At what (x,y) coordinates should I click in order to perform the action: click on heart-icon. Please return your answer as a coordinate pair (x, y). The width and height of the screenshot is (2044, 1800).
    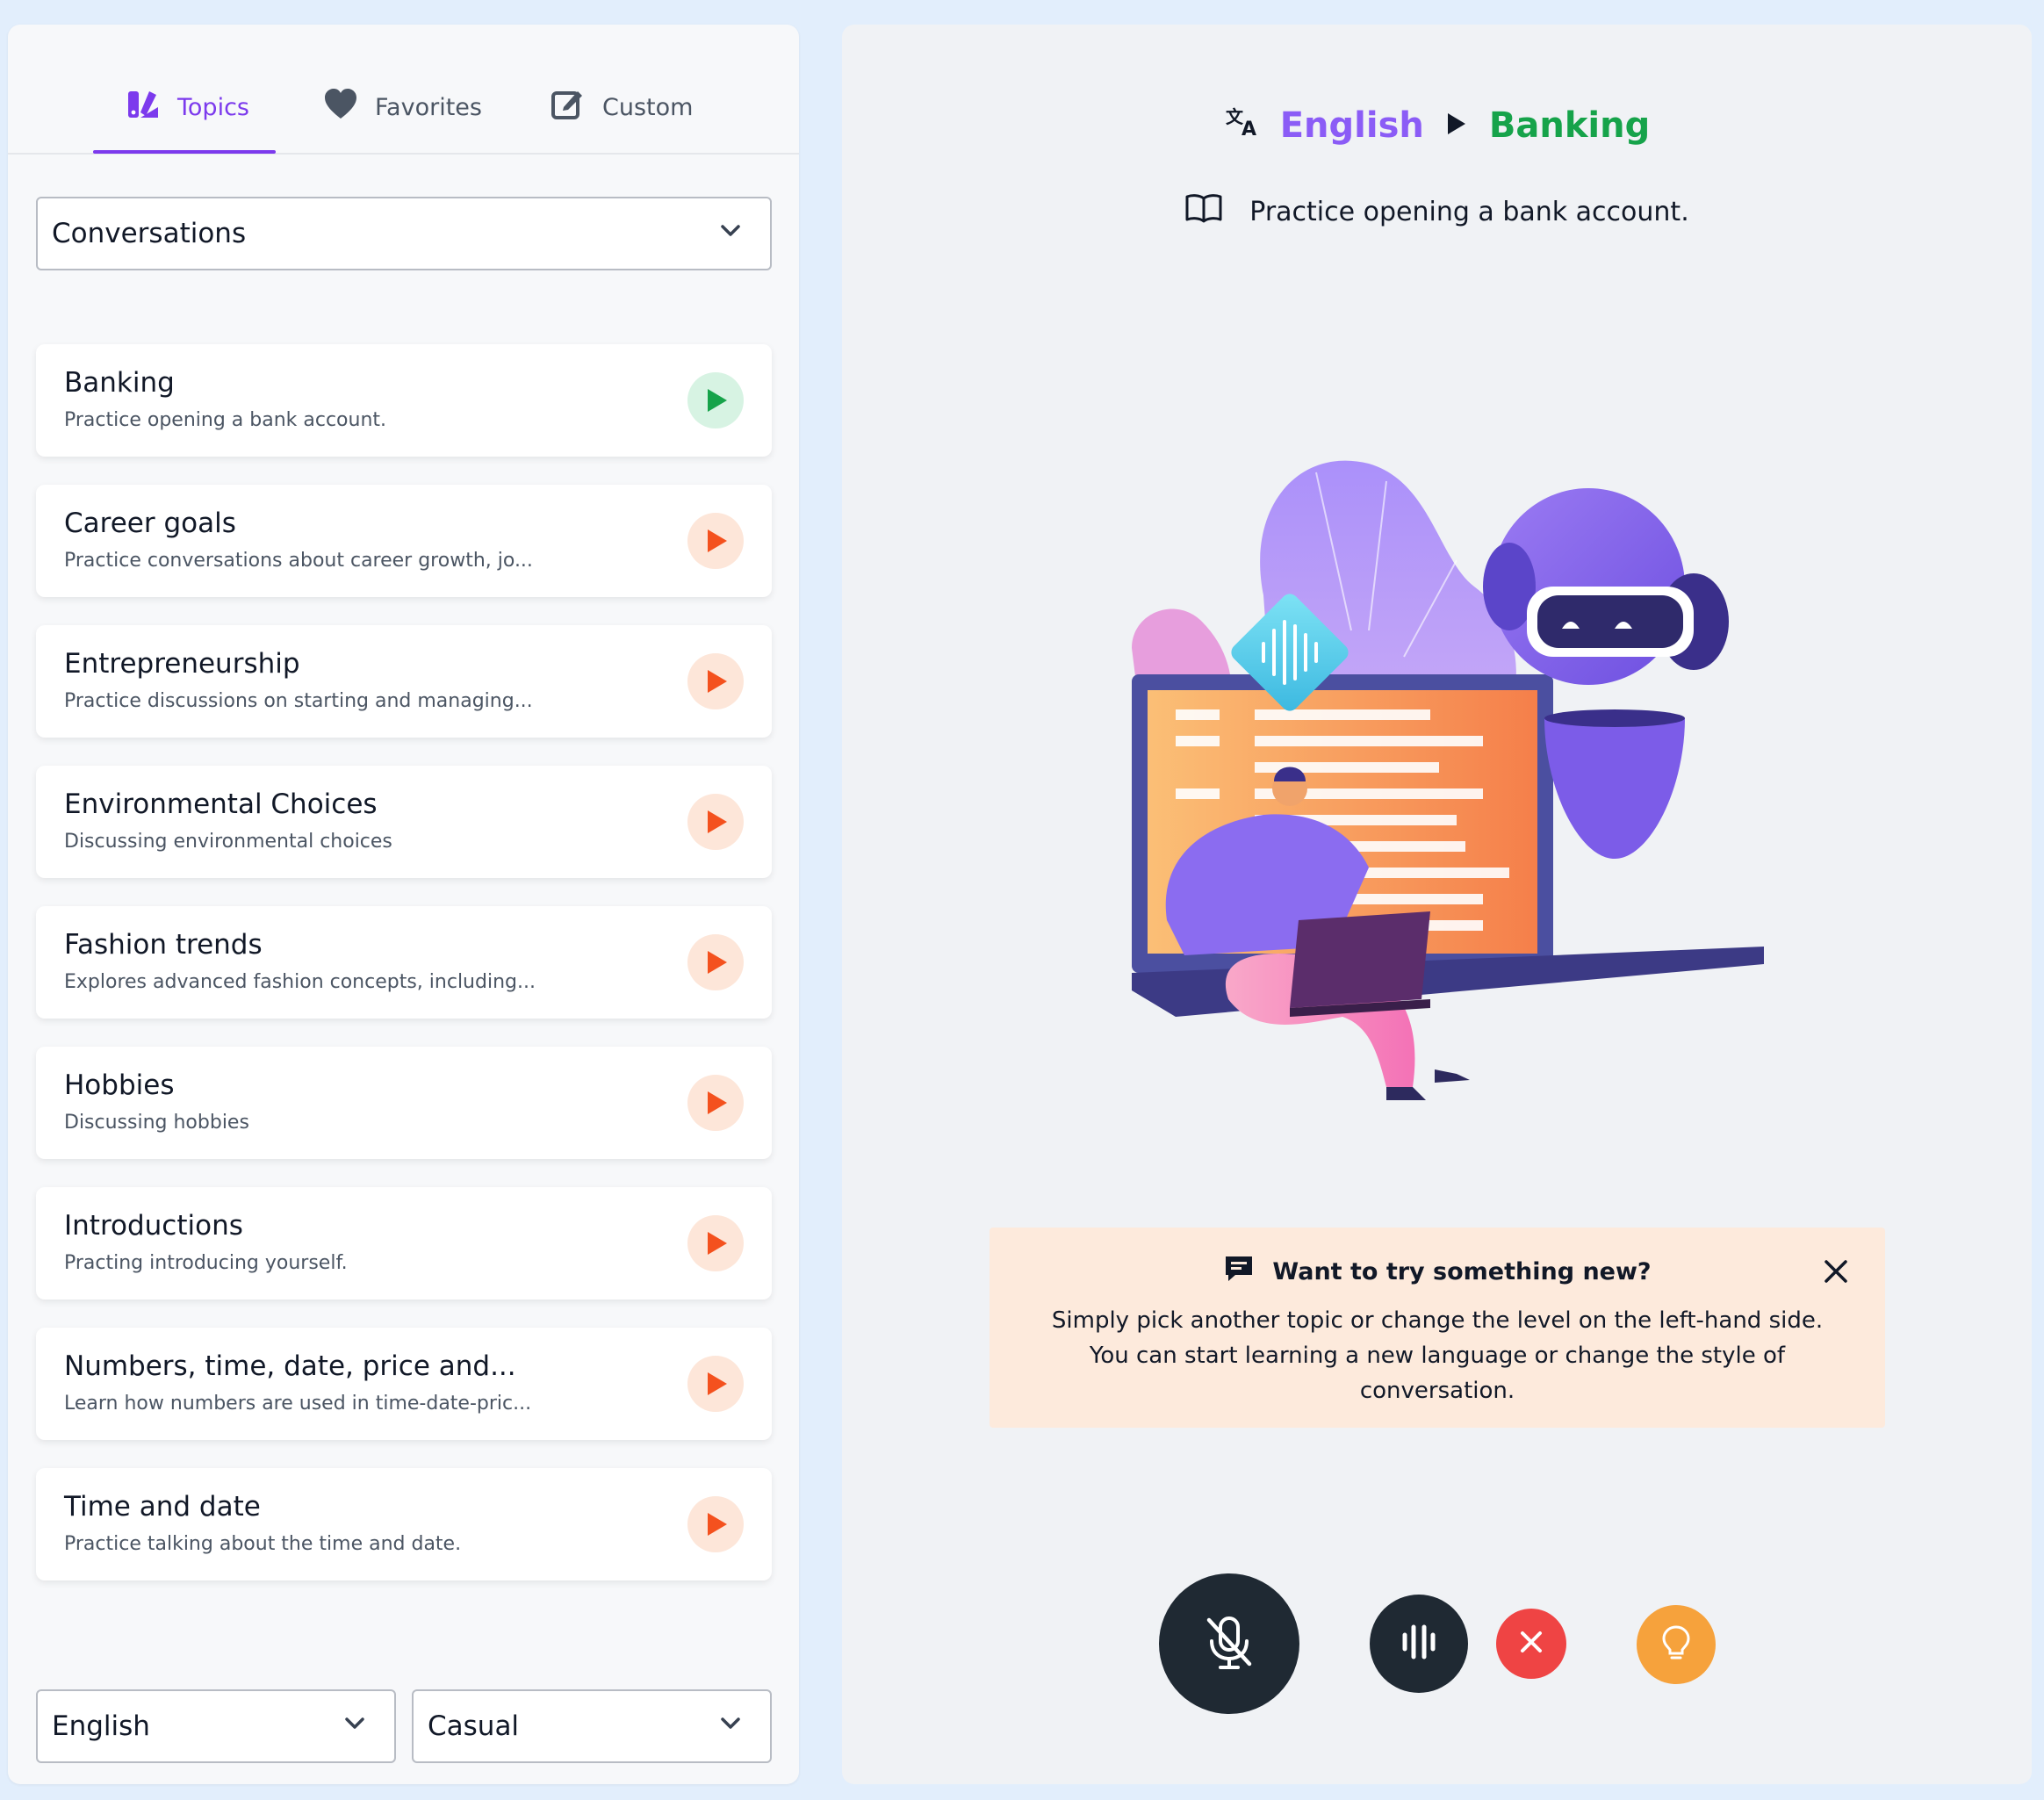
    Looking at the image, I should click on (340, 107).